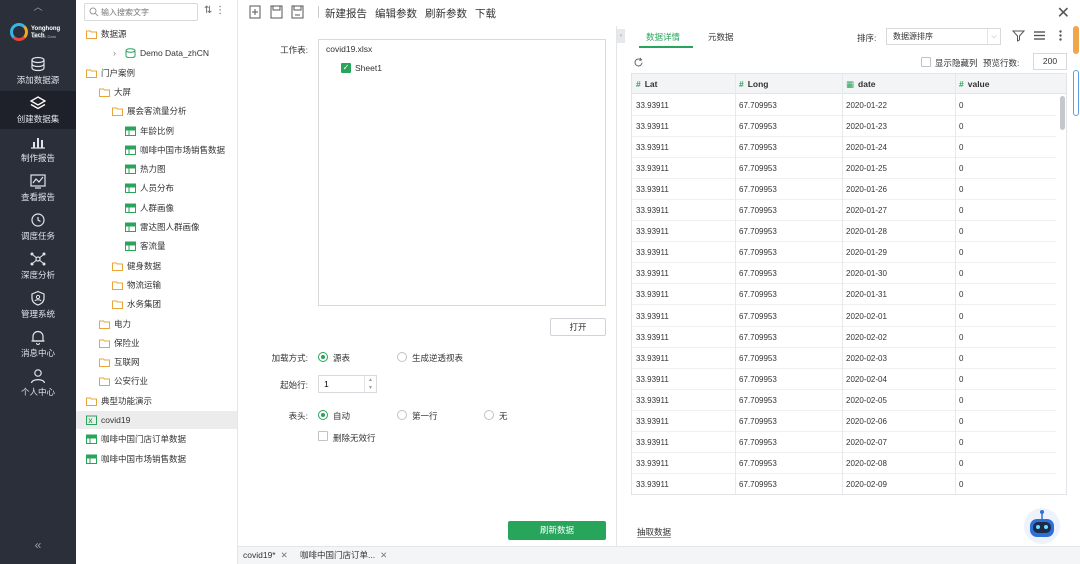 This screenshot has height=564, width=1080. What do you see at coordinates (38, 6) in the screenshot?
I see `scroll-up-icon: ︿` at bounding box center [38, 6].